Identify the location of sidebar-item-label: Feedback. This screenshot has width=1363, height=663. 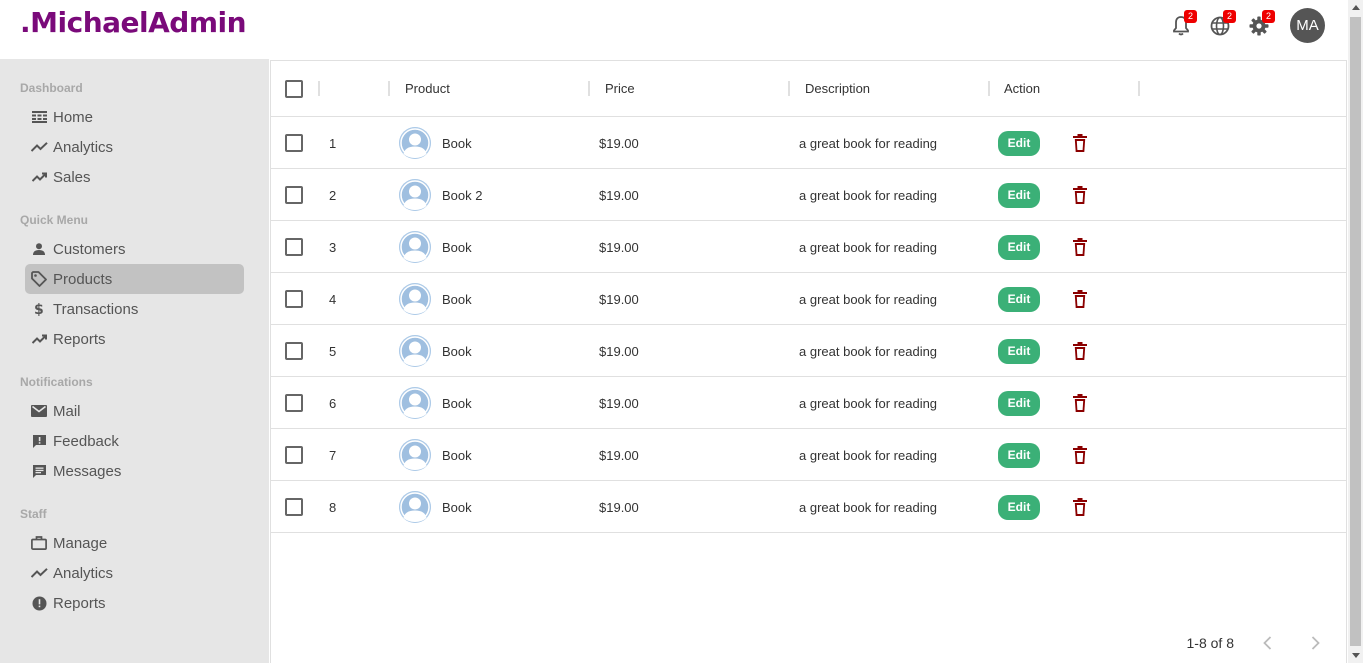
(86, 441).